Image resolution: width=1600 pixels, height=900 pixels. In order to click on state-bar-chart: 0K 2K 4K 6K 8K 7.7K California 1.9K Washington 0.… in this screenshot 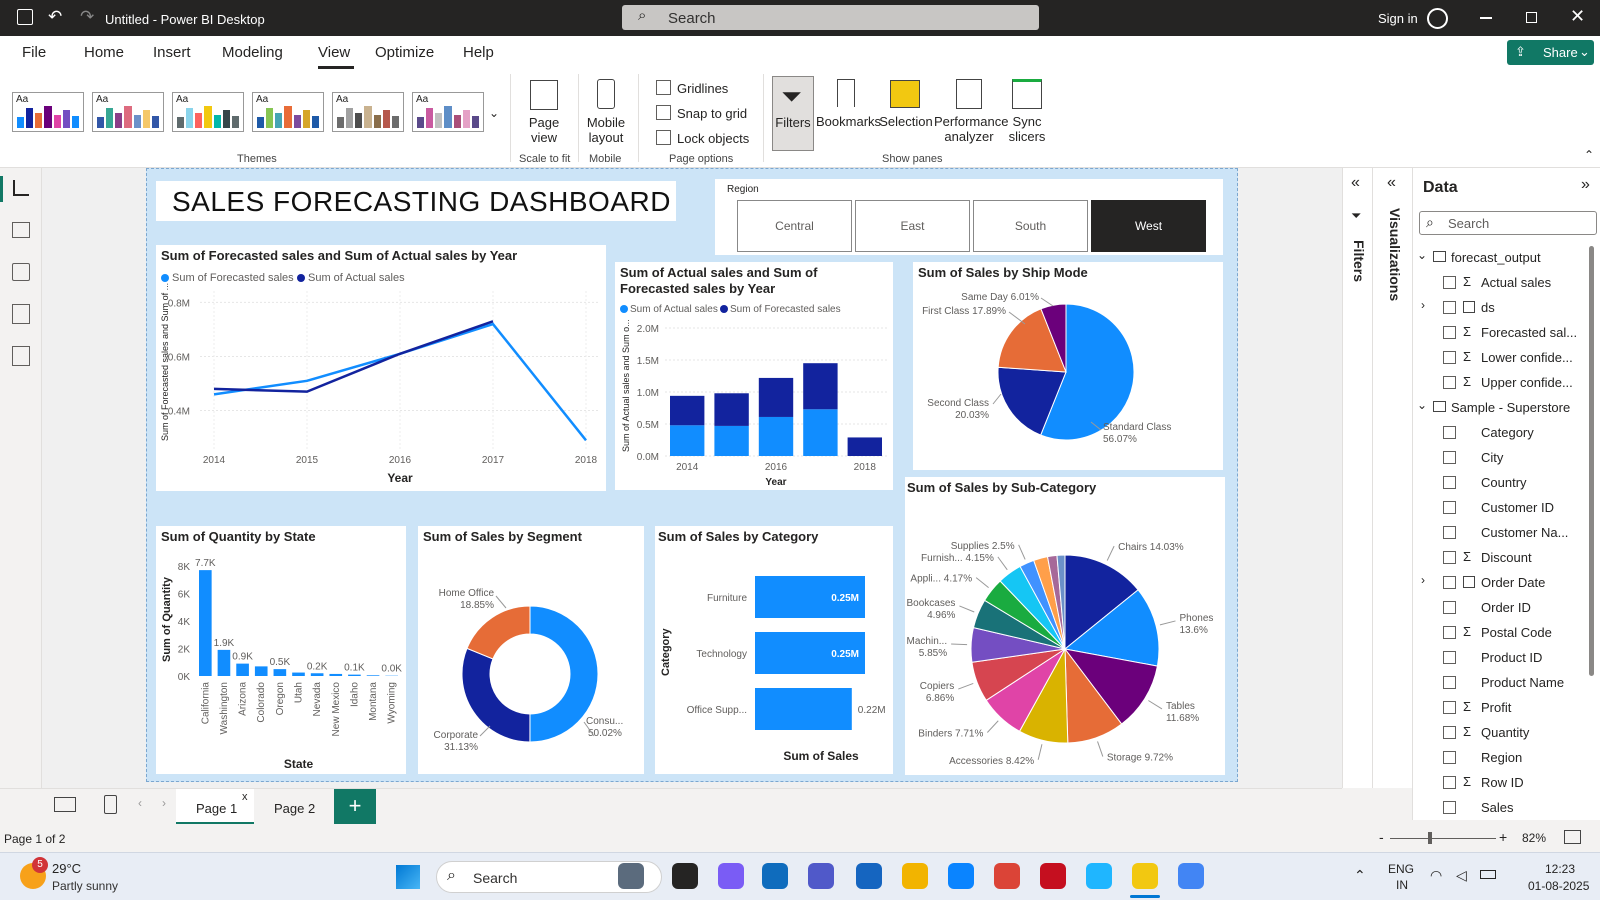, I will do `click(281, 660)`.